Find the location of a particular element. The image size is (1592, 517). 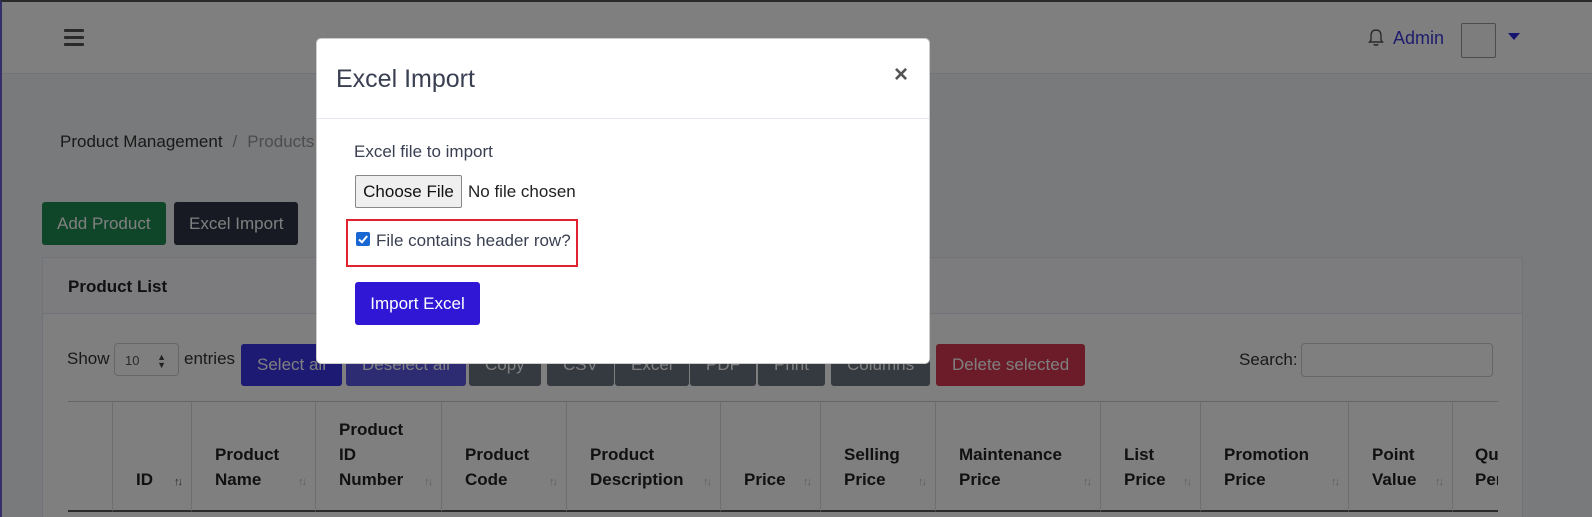

close-icon: × is located at coordinates (901, 75).